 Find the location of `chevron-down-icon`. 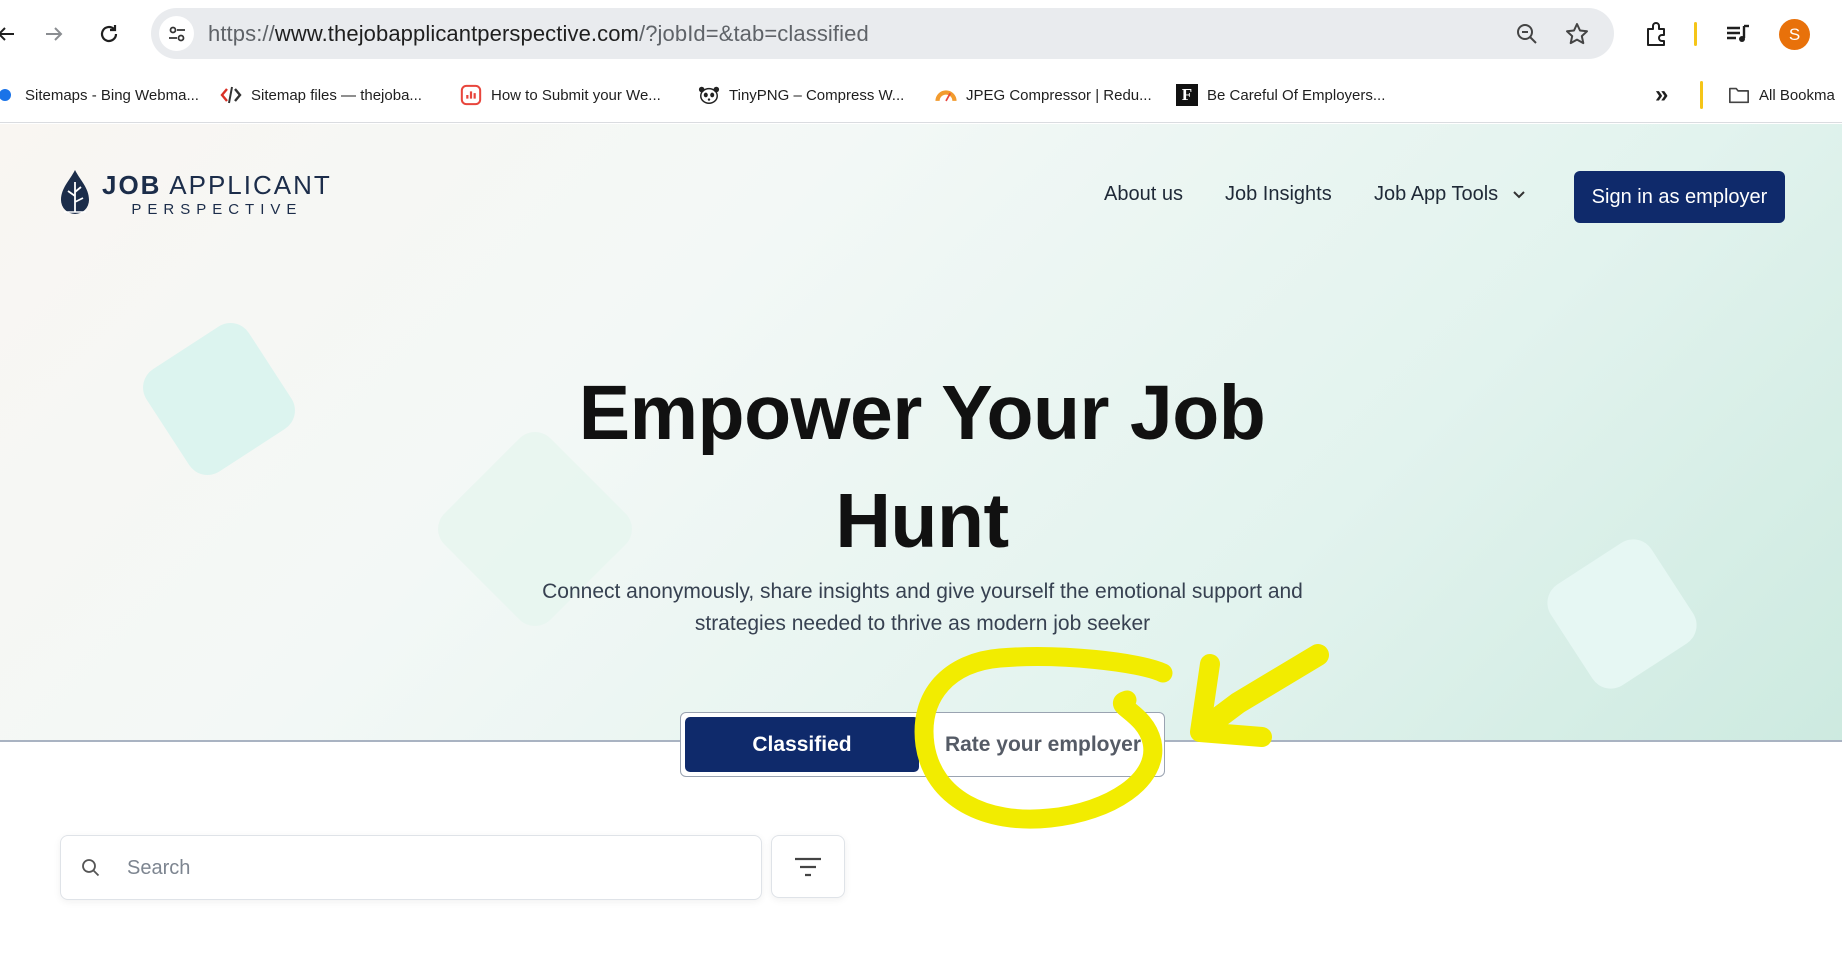

chevron-down-icon is located at coordinates (1519, 194).